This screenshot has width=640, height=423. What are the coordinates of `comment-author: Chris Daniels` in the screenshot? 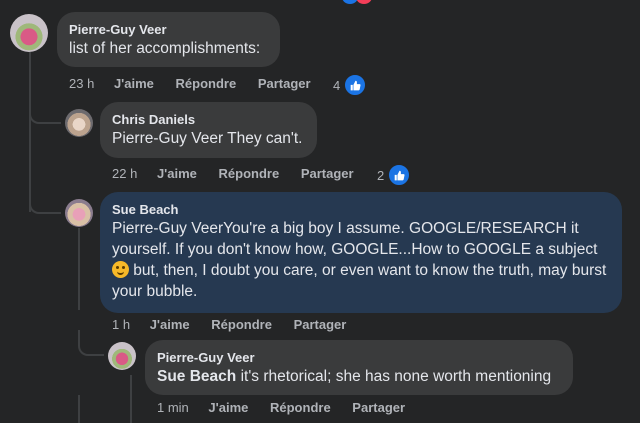 It's located at (208, 119).